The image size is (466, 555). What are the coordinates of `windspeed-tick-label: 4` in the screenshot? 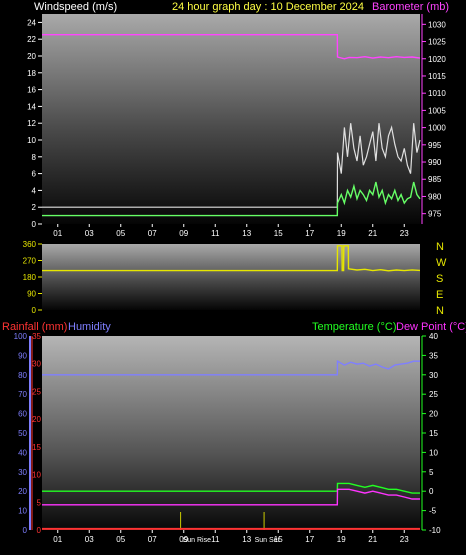 It's located at (34, 190).